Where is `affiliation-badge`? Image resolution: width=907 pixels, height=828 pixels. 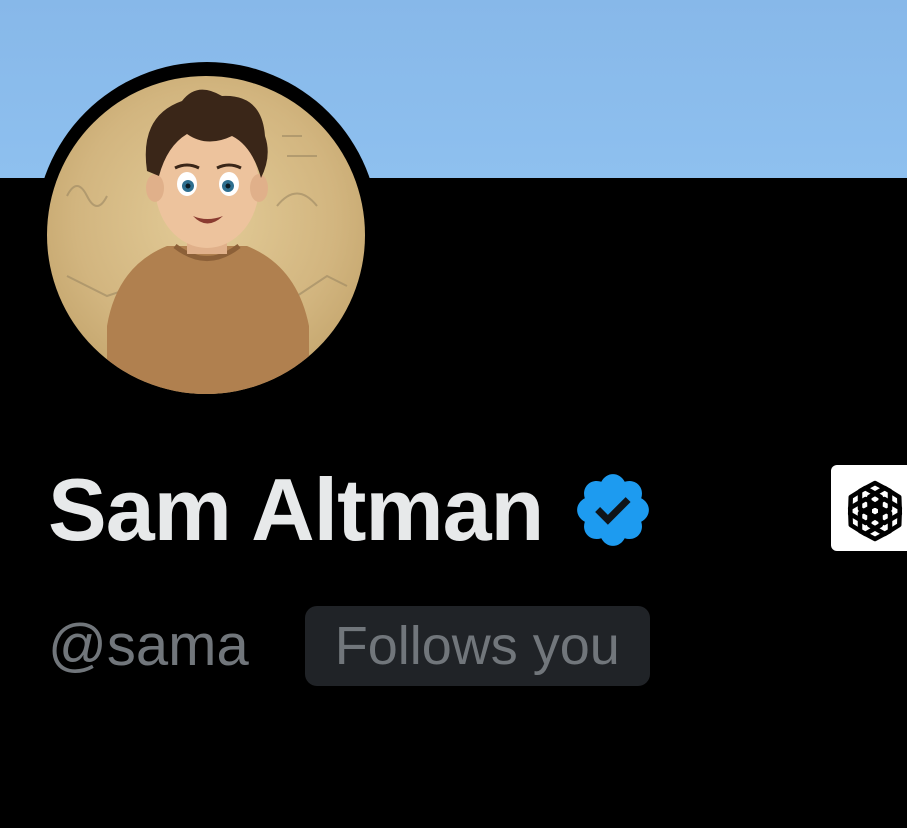
affiliation-badge is located at coordinates (869, 508).